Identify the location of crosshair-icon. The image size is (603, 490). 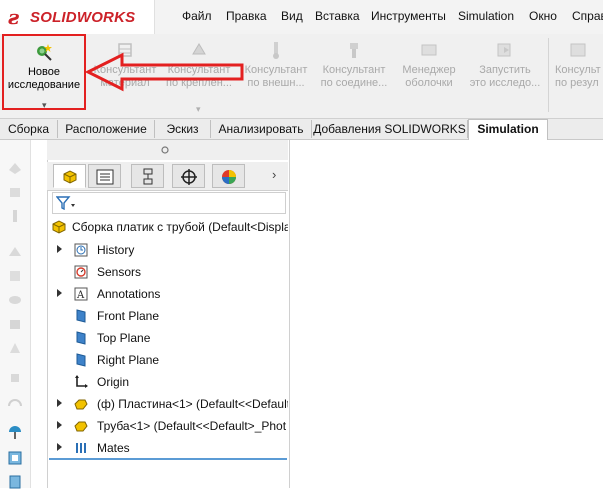
(189, 177).